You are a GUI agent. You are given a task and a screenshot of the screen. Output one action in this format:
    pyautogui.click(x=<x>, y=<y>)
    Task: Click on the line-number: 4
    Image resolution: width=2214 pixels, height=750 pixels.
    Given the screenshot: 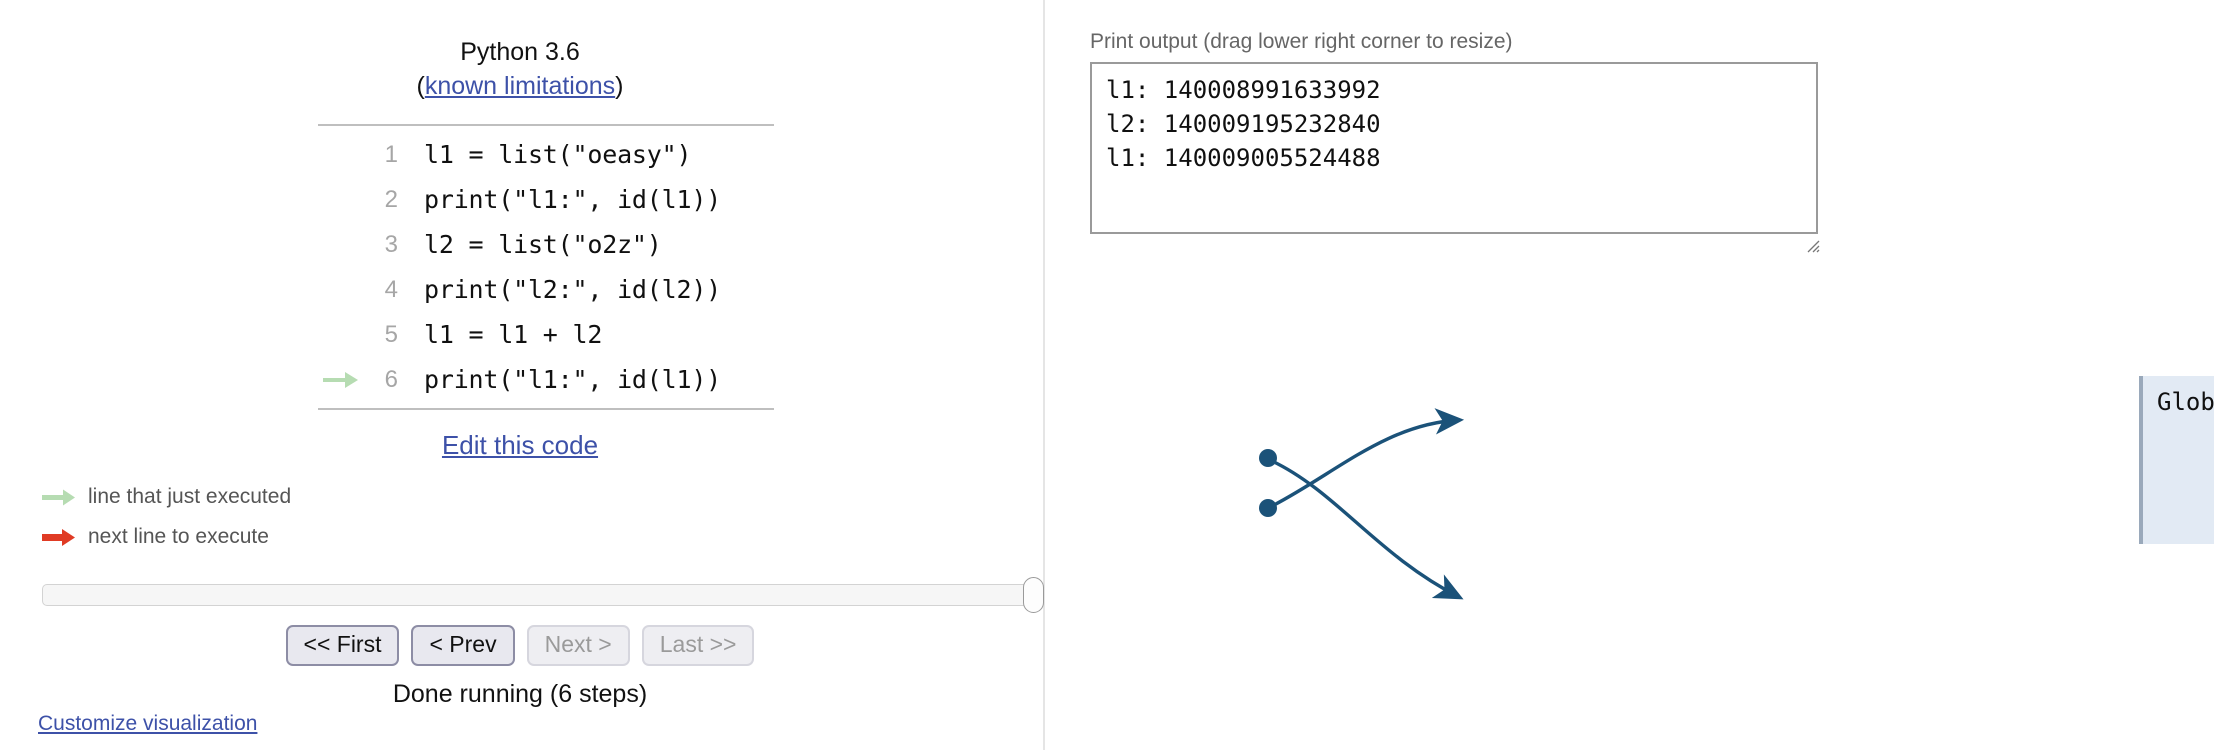 What is the action you would take?
    pyautogui.click(x=391, y=289)
    